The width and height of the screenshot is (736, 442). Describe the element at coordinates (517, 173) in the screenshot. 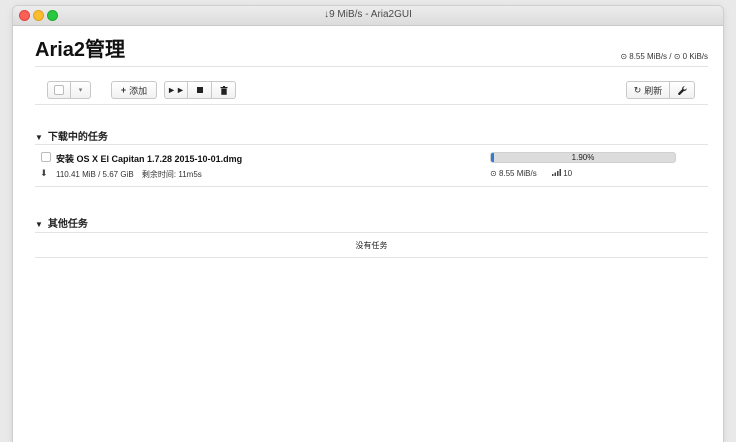

I see `task-speed: 8.55 MiB/s` at that location.